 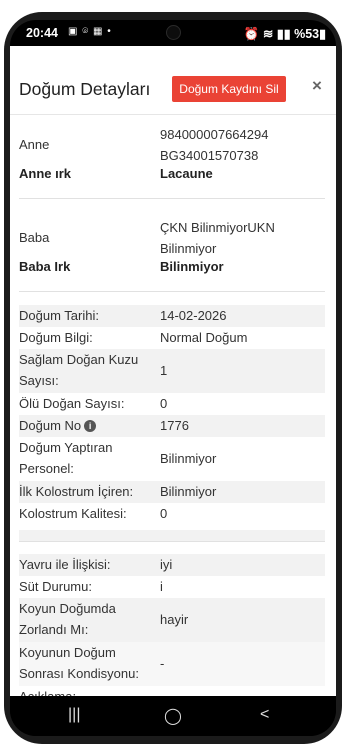 What do you see at coordinates (54, 629) in the screenshot?
I see `zorlandi-label-line2: Zorlandı Mı:` at bounding box center [54, 629].